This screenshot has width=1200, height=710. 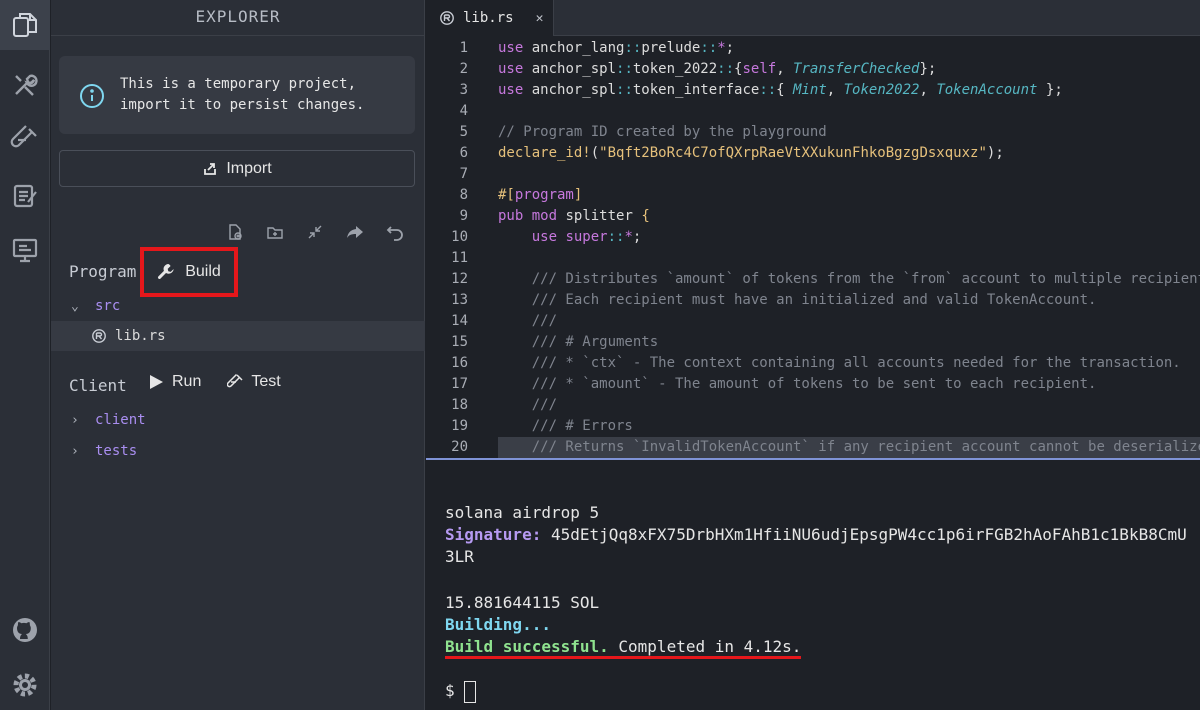 What do you see at coordinates (459, 341) in the screenshot?
I see `line-number: 15` at bounding box center [459, 341].